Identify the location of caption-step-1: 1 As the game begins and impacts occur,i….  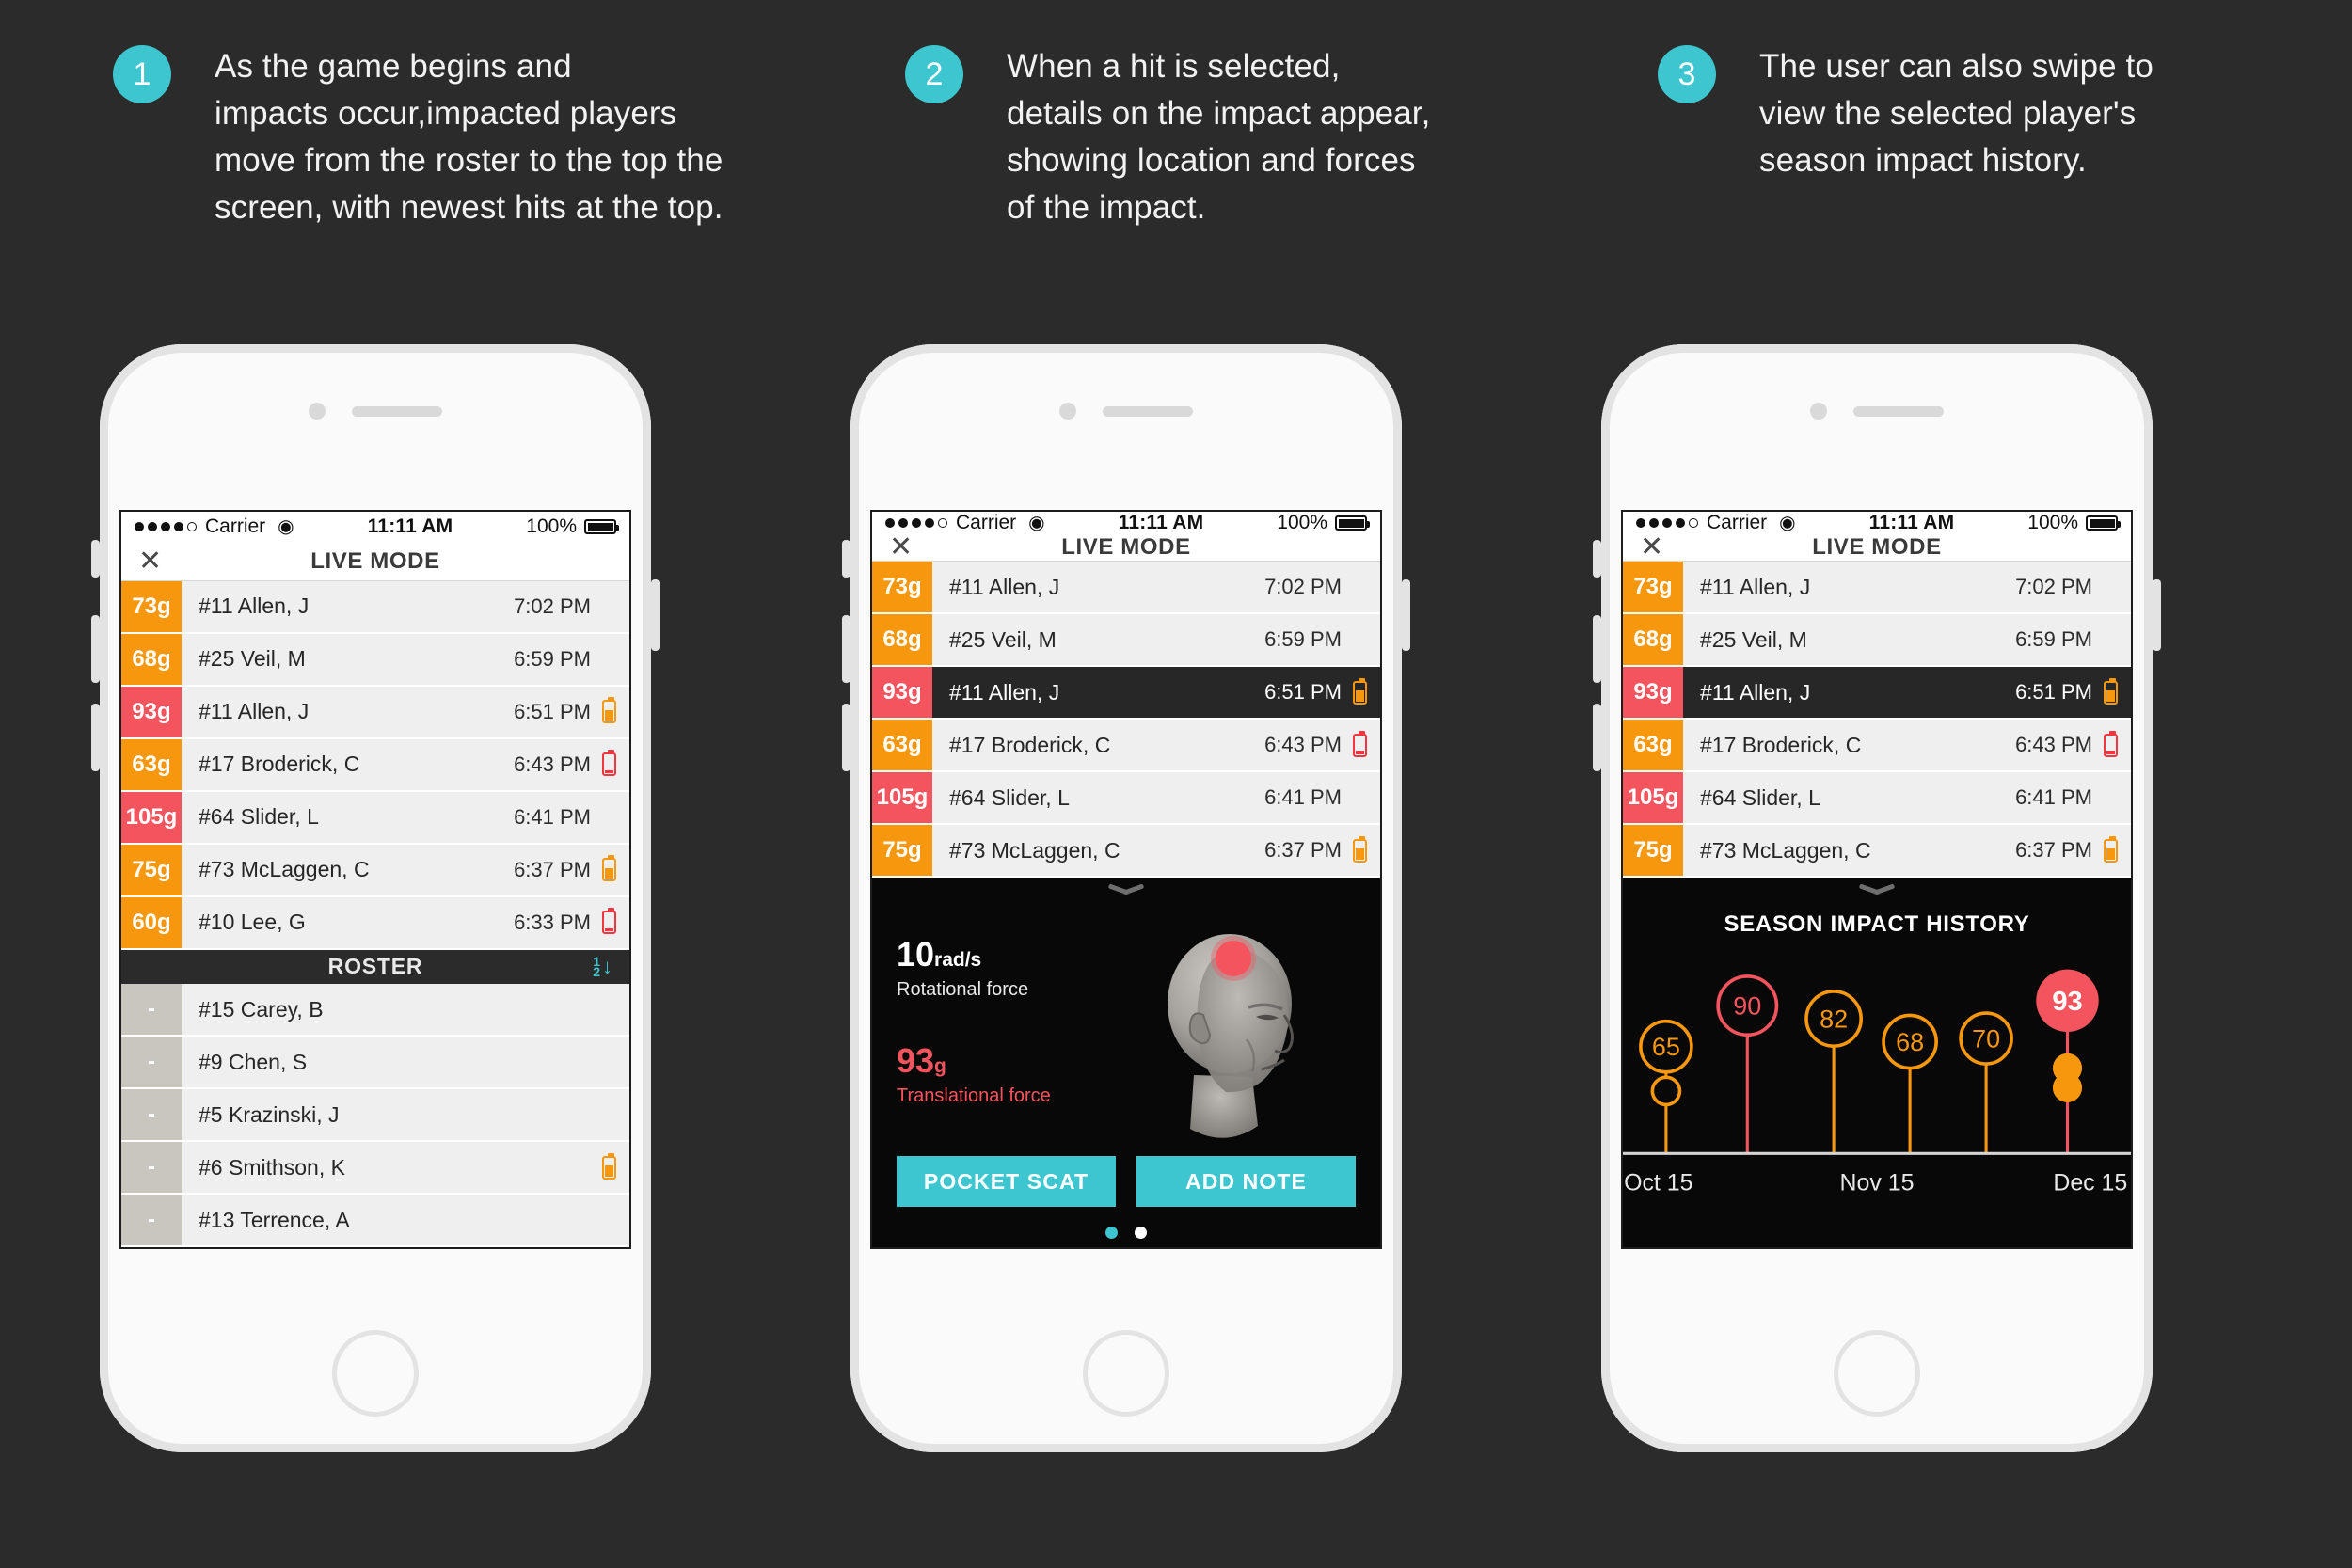
(442, 137).